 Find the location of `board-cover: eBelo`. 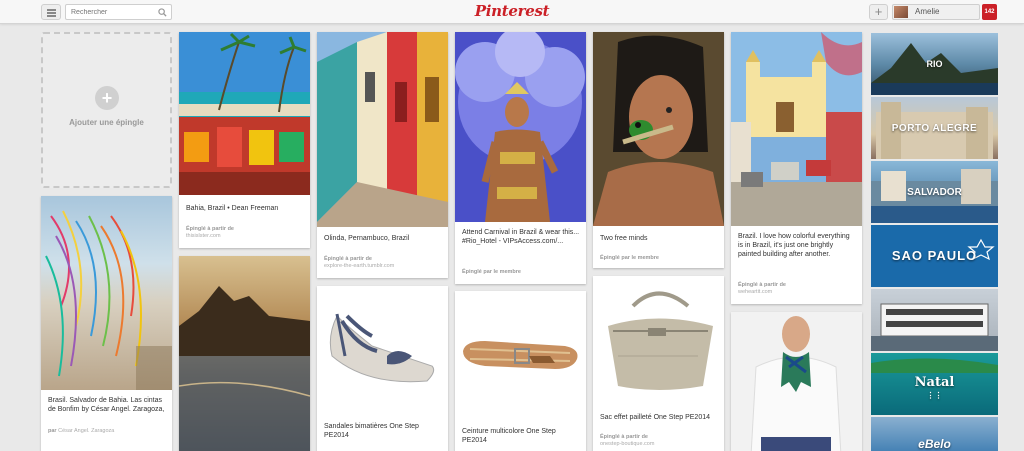

board-cover: eBelo is located at coordinates (934, 434).